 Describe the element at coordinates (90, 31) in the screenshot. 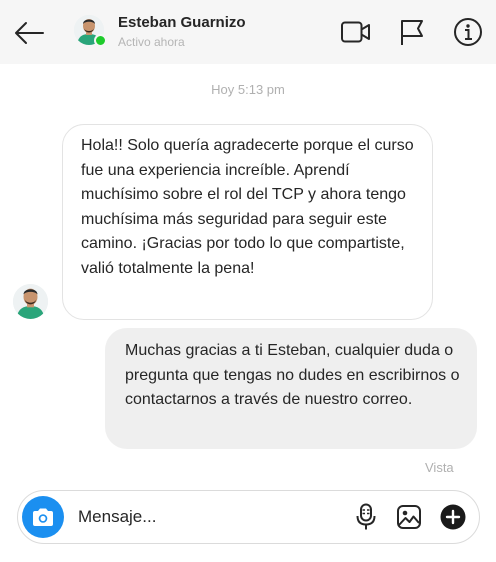

I see `contact-avatar` at that location.